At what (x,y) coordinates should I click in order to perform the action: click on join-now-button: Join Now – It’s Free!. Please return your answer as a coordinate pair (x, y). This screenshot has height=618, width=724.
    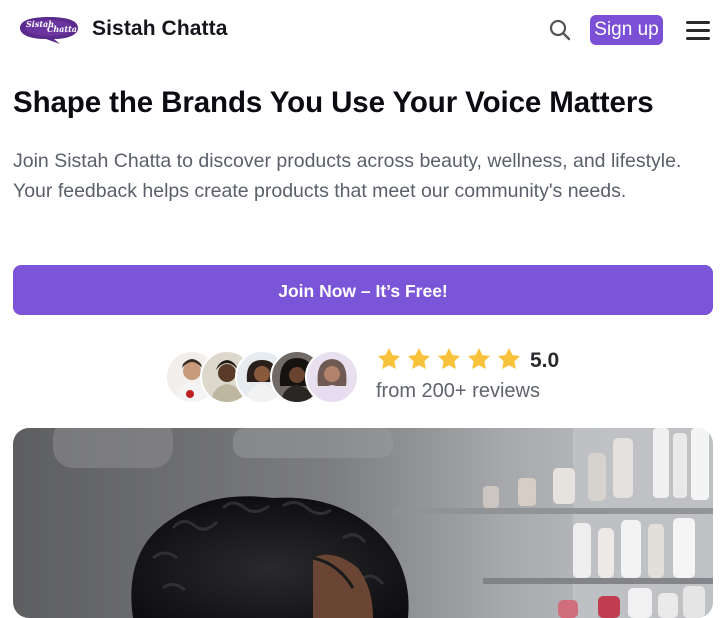
    Looking at the image, I should click on (363, 290).